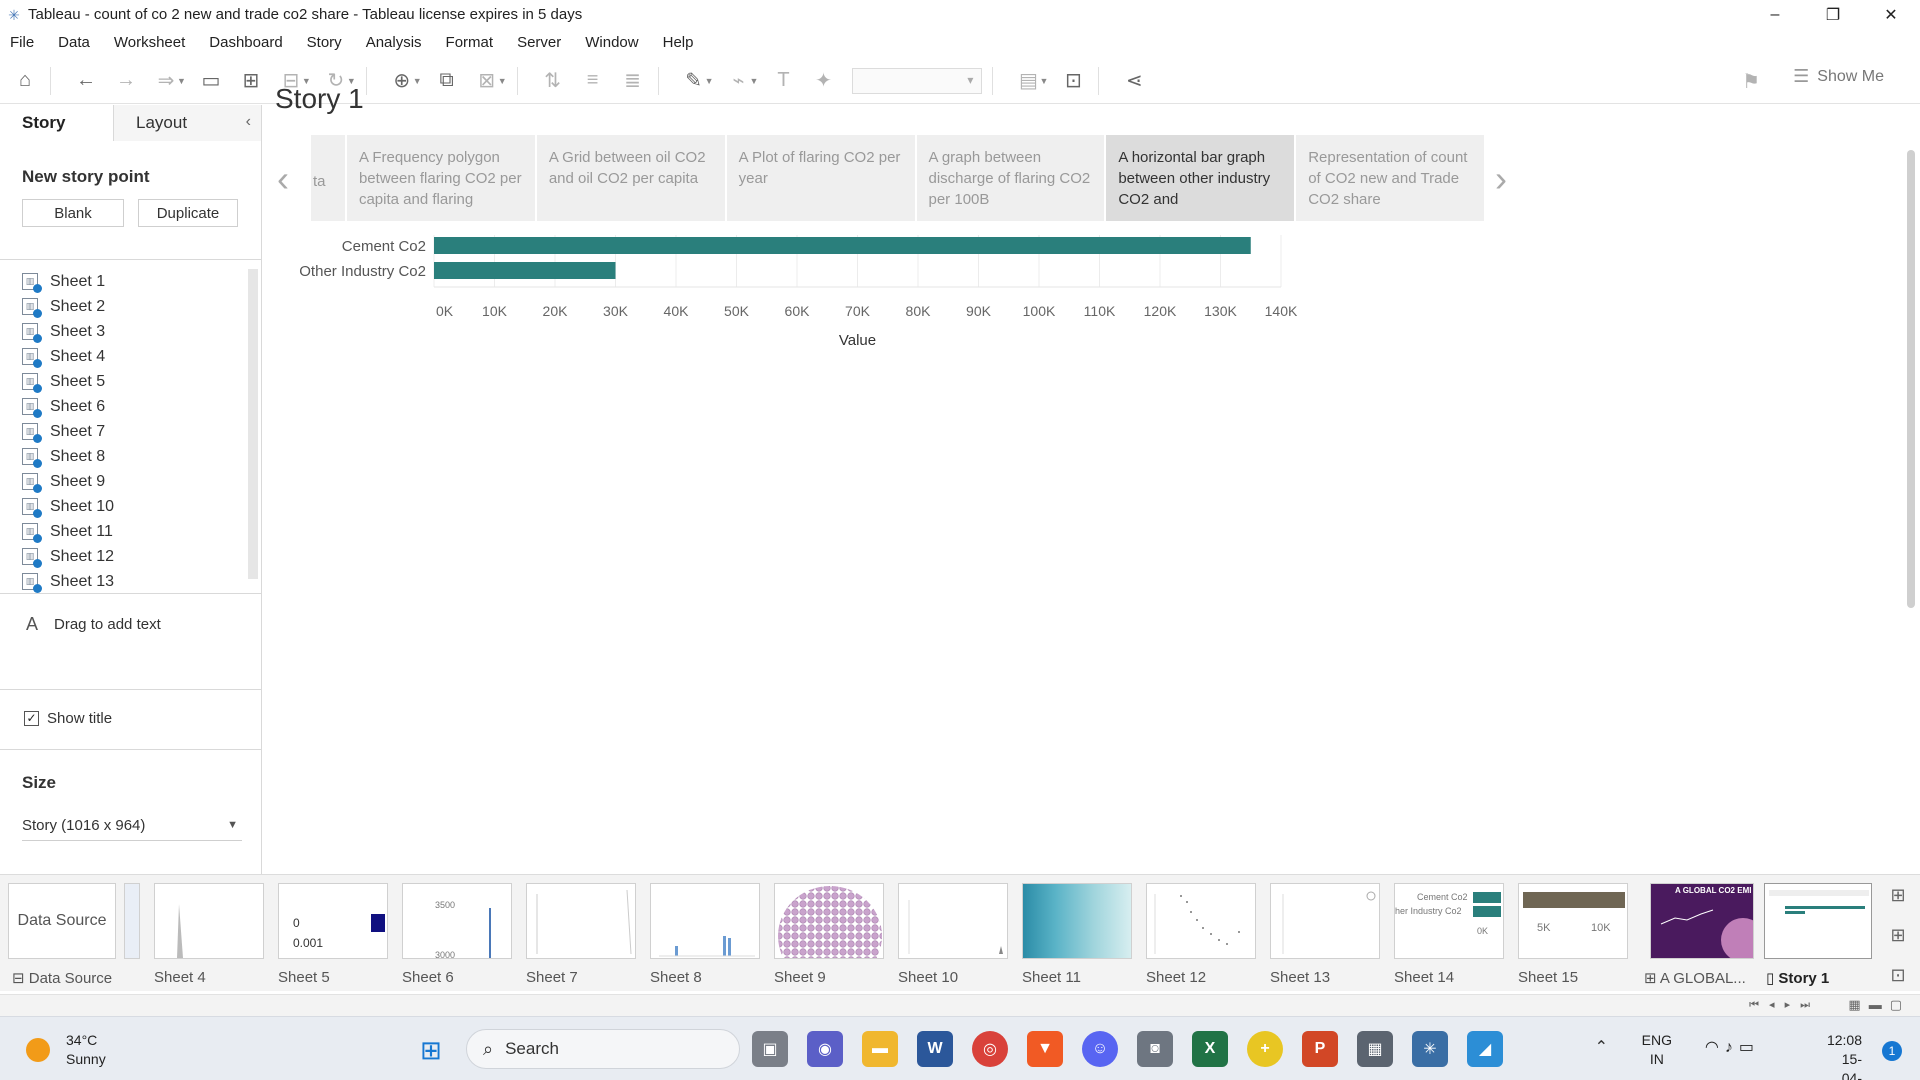 Image resolution: width=1920 pixels, height=1080 pixels. Describe the element at coordinates (133, 356) in the screenshot. I see `sheet-list-item: ▥ Sheet 4` at that location.